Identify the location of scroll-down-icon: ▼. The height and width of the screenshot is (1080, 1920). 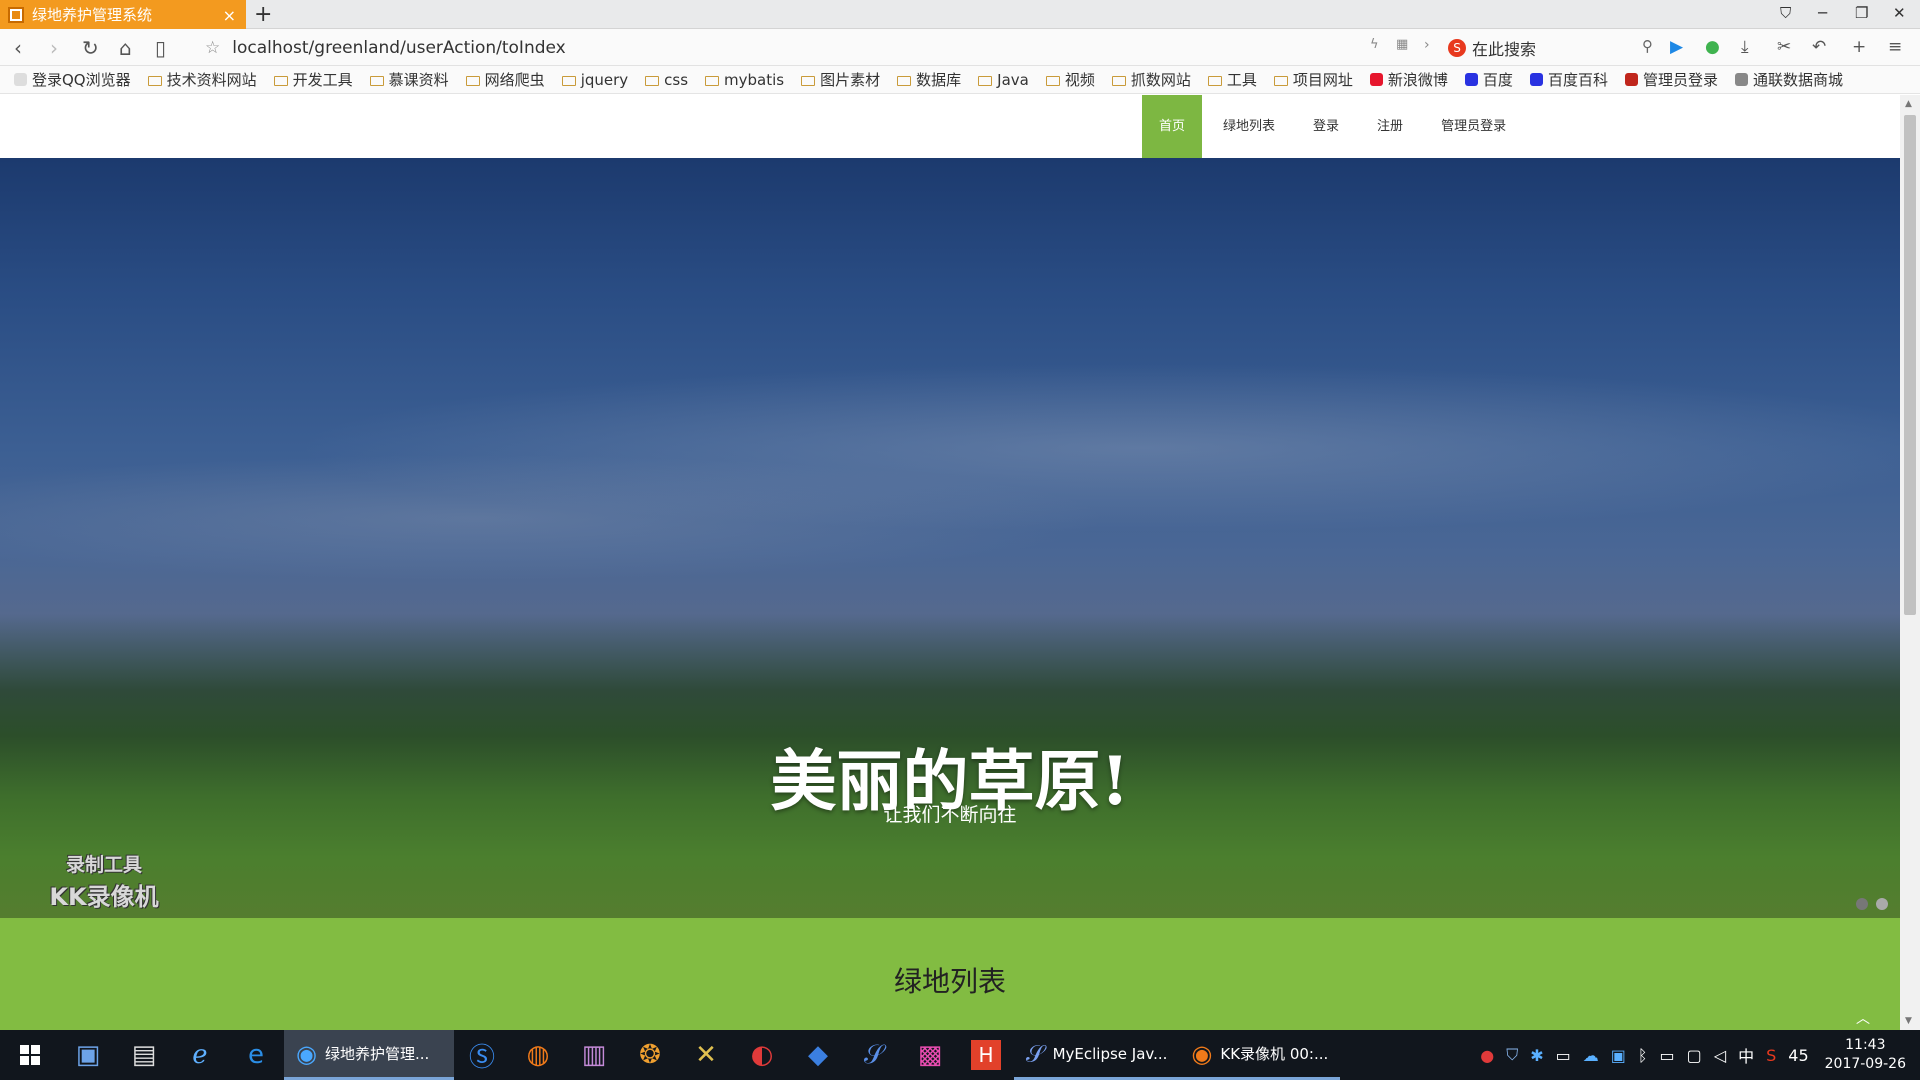
(1908, 1021).